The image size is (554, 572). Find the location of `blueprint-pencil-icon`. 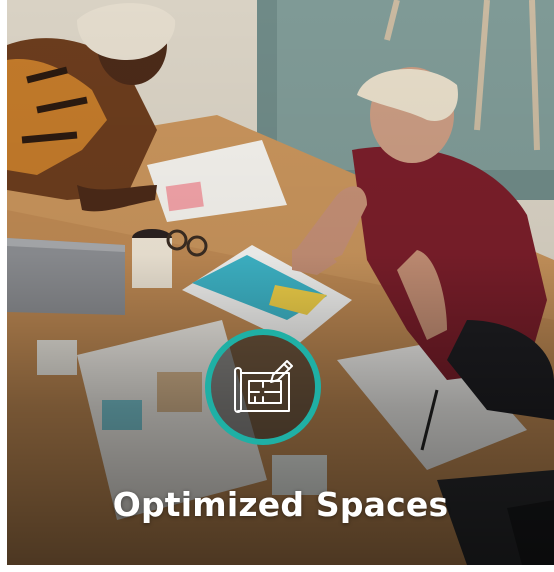

blueprint-pencil-icon is located at coordinates (263, 386).